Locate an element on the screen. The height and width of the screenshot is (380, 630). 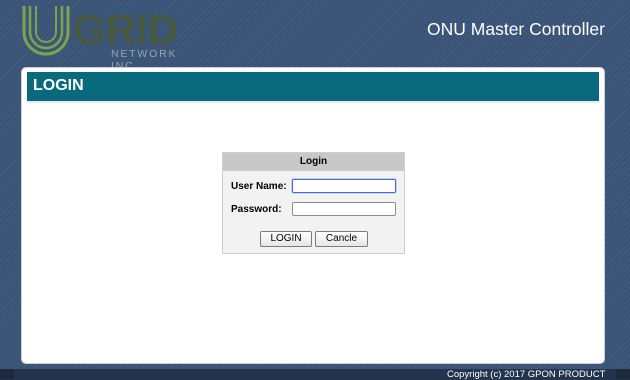
footer-corner-right is located at coordinates (623, 374).